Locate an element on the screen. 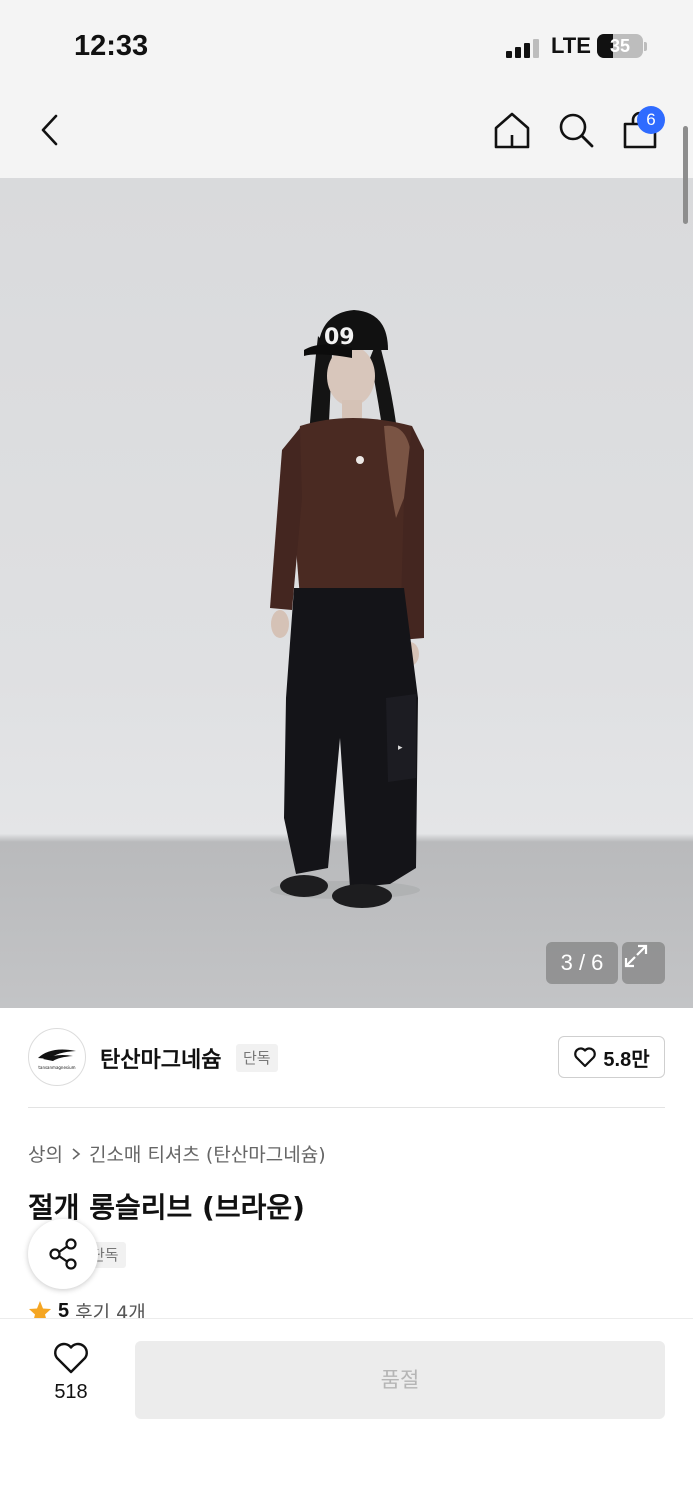  sold-out-button: 품절 is located at coordinates (400, 1380).